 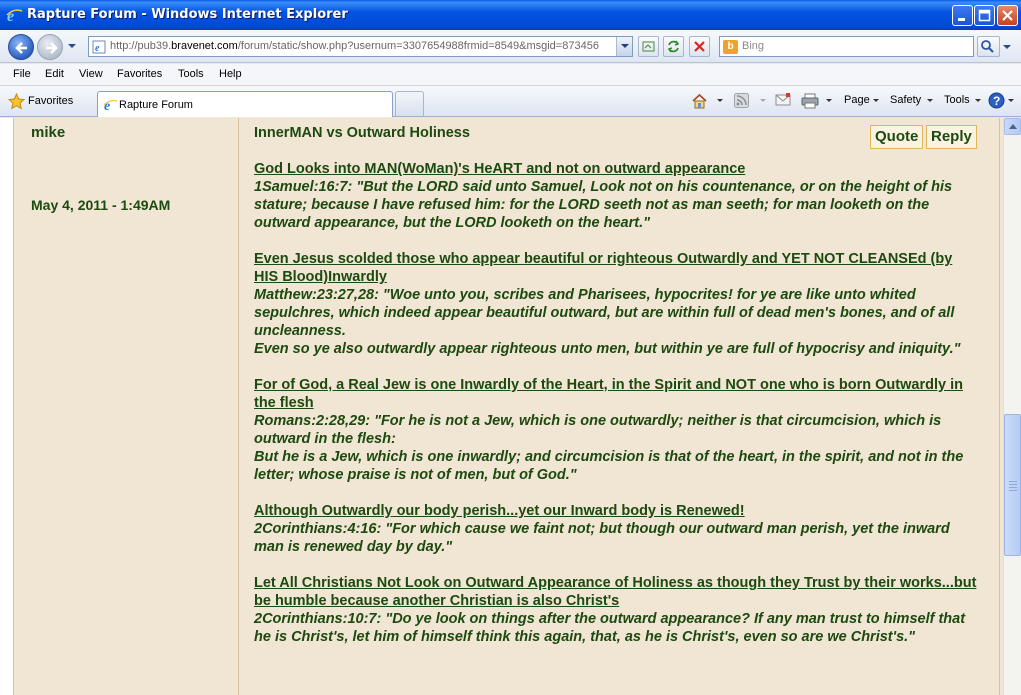 I want to click on new-tab-button, so click(x=409, y=103).